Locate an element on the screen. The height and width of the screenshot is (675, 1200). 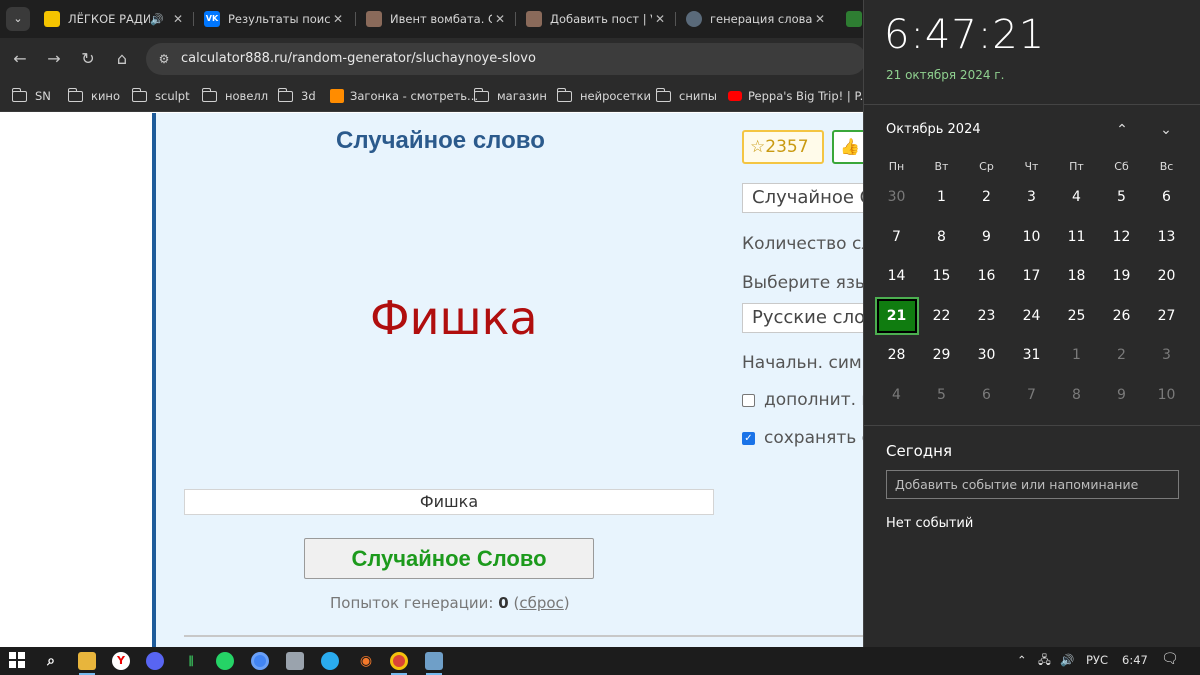
calendar-day: 17 is located at coordinates (1031, 277).